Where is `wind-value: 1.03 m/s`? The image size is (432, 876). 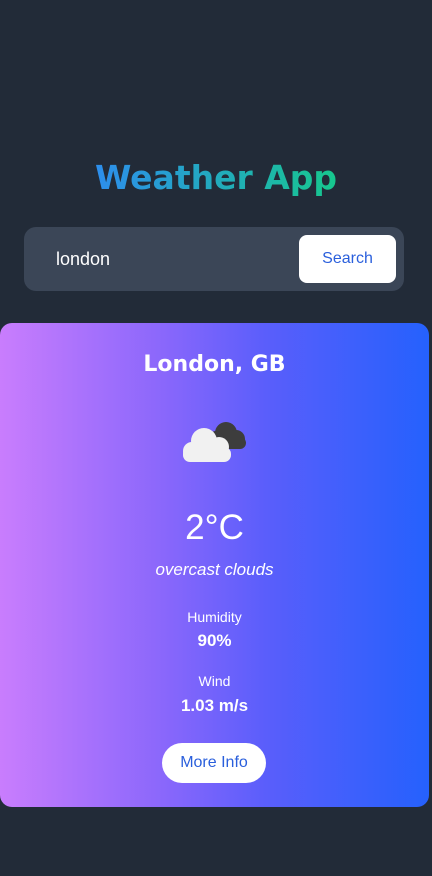
wind-value: 1.03 m/s is located at coordinates (214, 705).